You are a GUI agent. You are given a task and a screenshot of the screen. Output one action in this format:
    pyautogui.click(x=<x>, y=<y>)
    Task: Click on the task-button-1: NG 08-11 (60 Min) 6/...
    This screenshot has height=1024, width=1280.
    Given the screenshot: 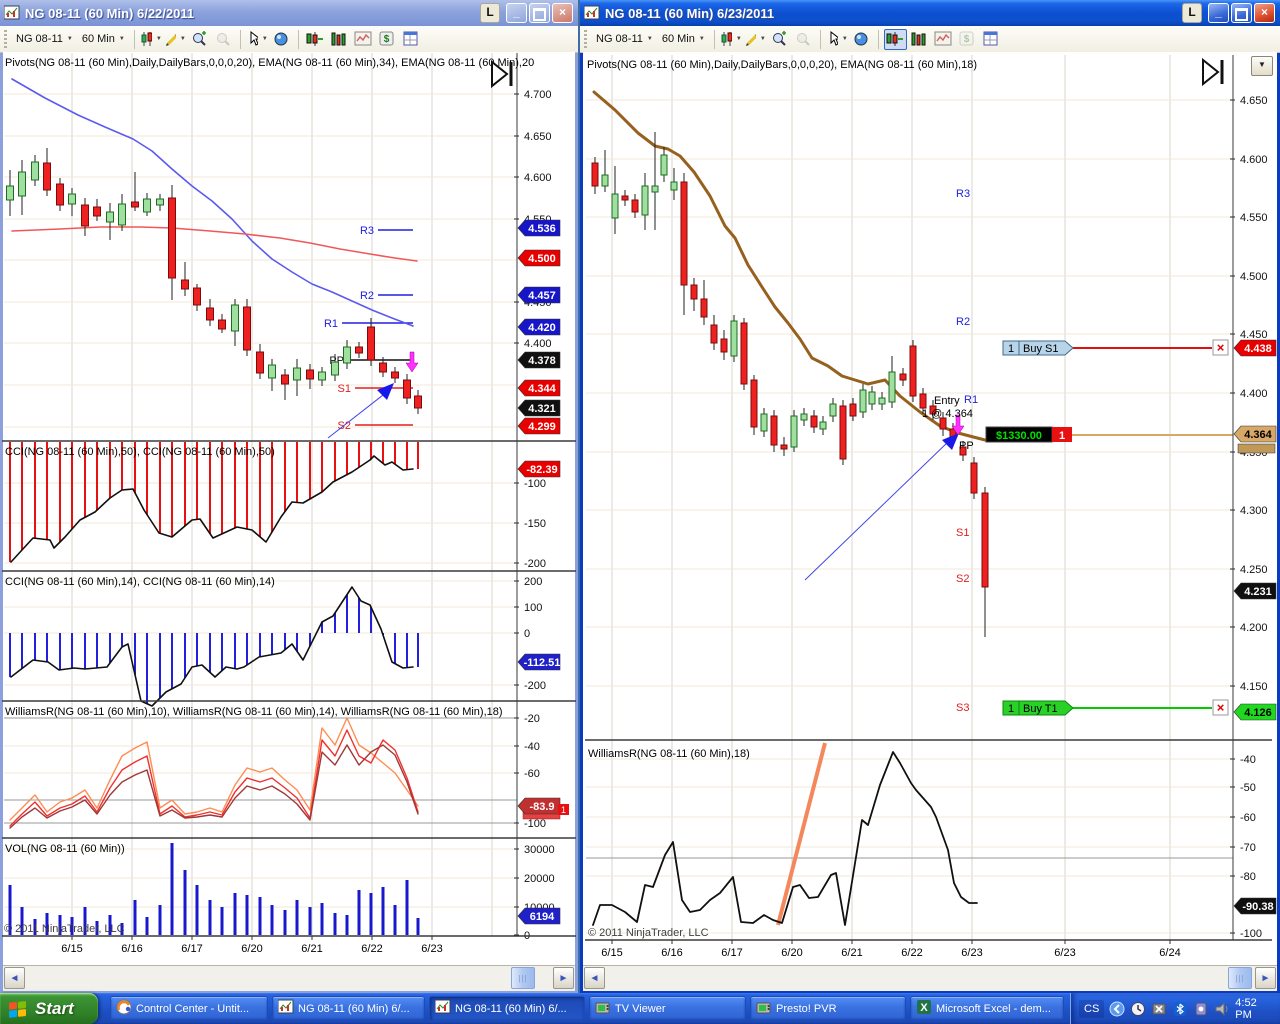 What is the action you would take?
    pyautogui.click(x=348, y=1008)
    